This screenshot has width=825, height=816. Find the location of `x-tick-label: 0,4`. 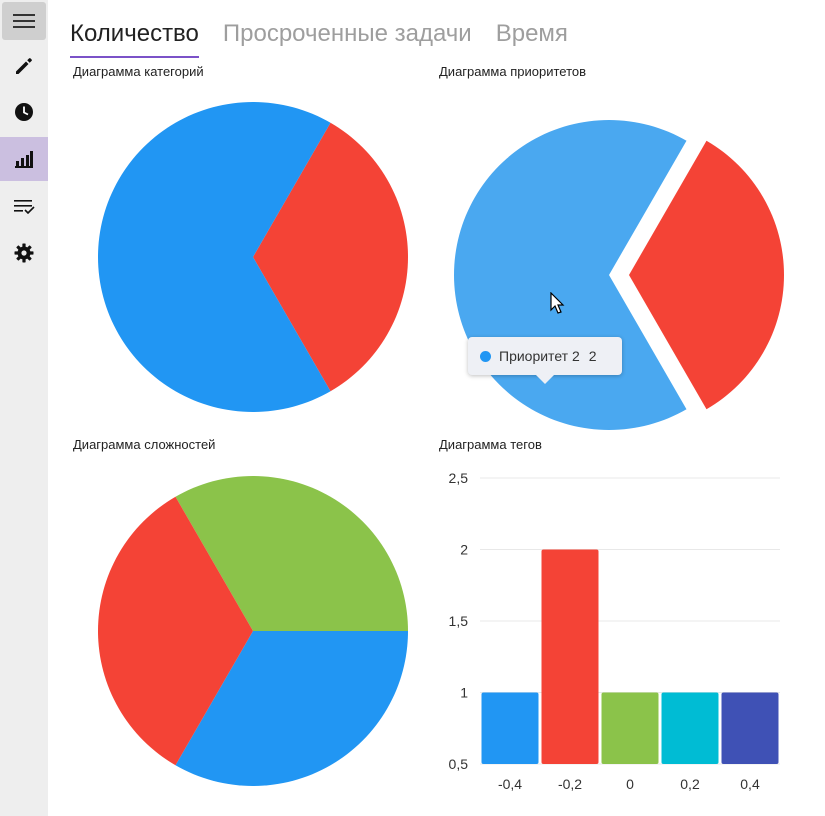

x-tick-label: 0,4 is located at coordinates (750, 784).